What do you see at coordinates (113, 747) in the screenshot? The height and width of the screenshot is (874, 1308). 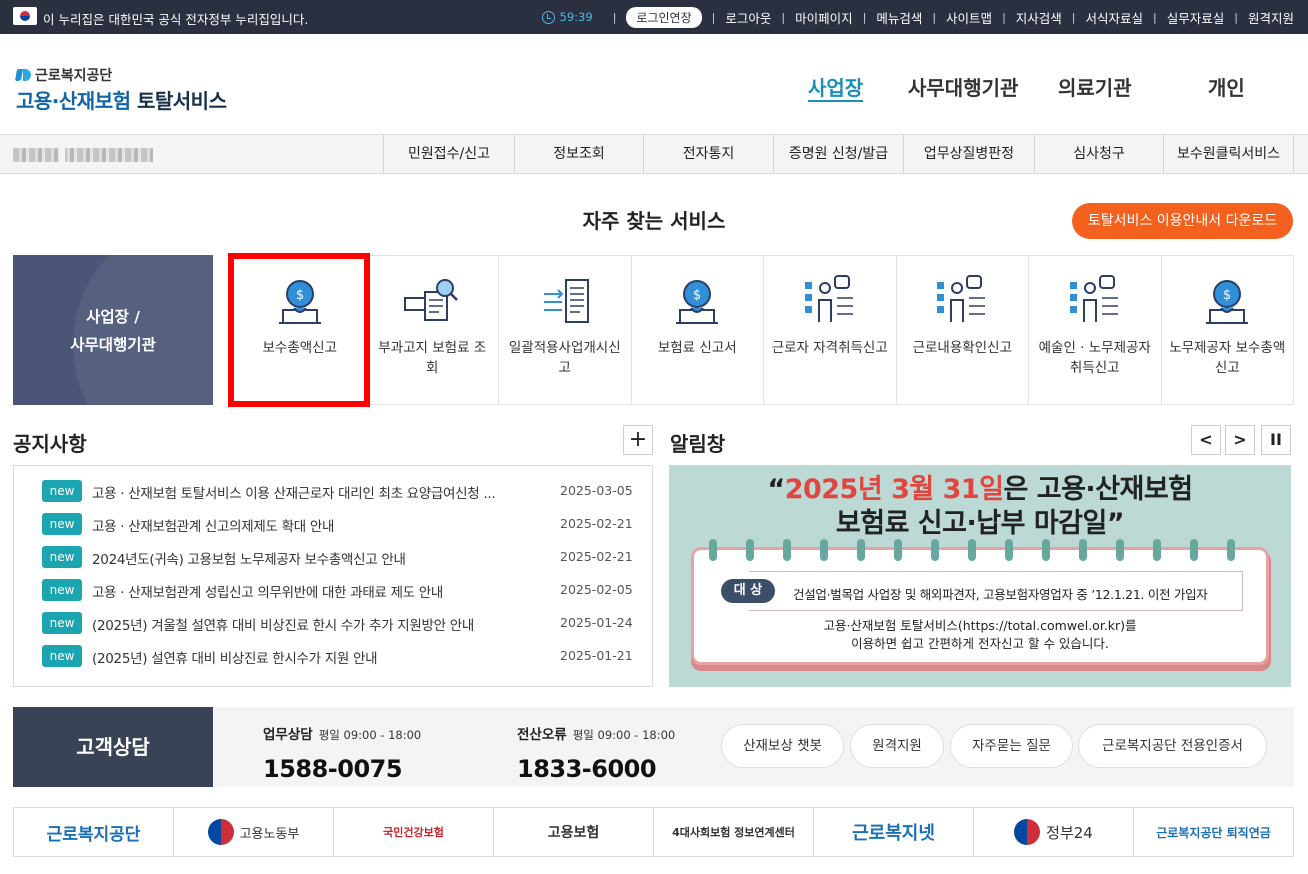 I see `customer-service-title: 고객상담` at bounding box center [113, 747].